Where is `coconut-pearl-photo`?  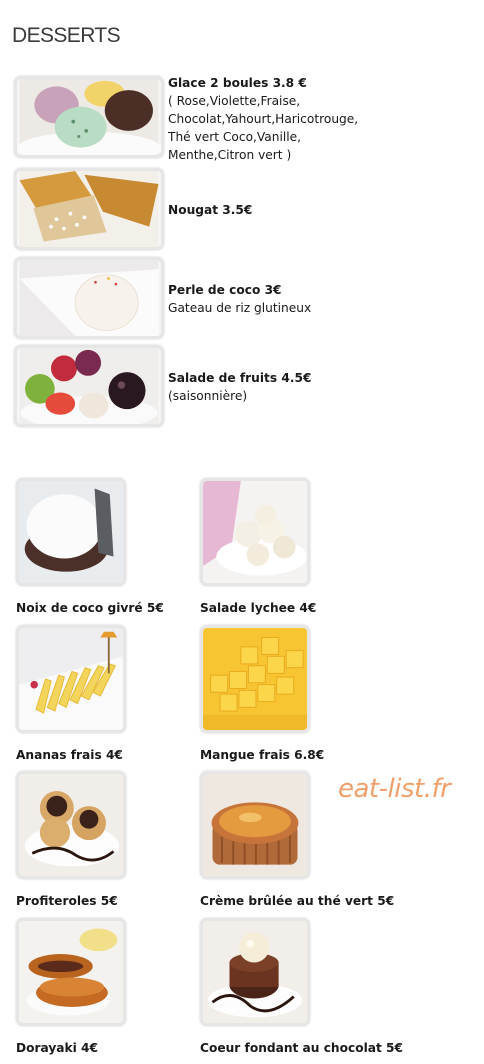 coconut-pearl-photo is located at coordinates (89, 298).